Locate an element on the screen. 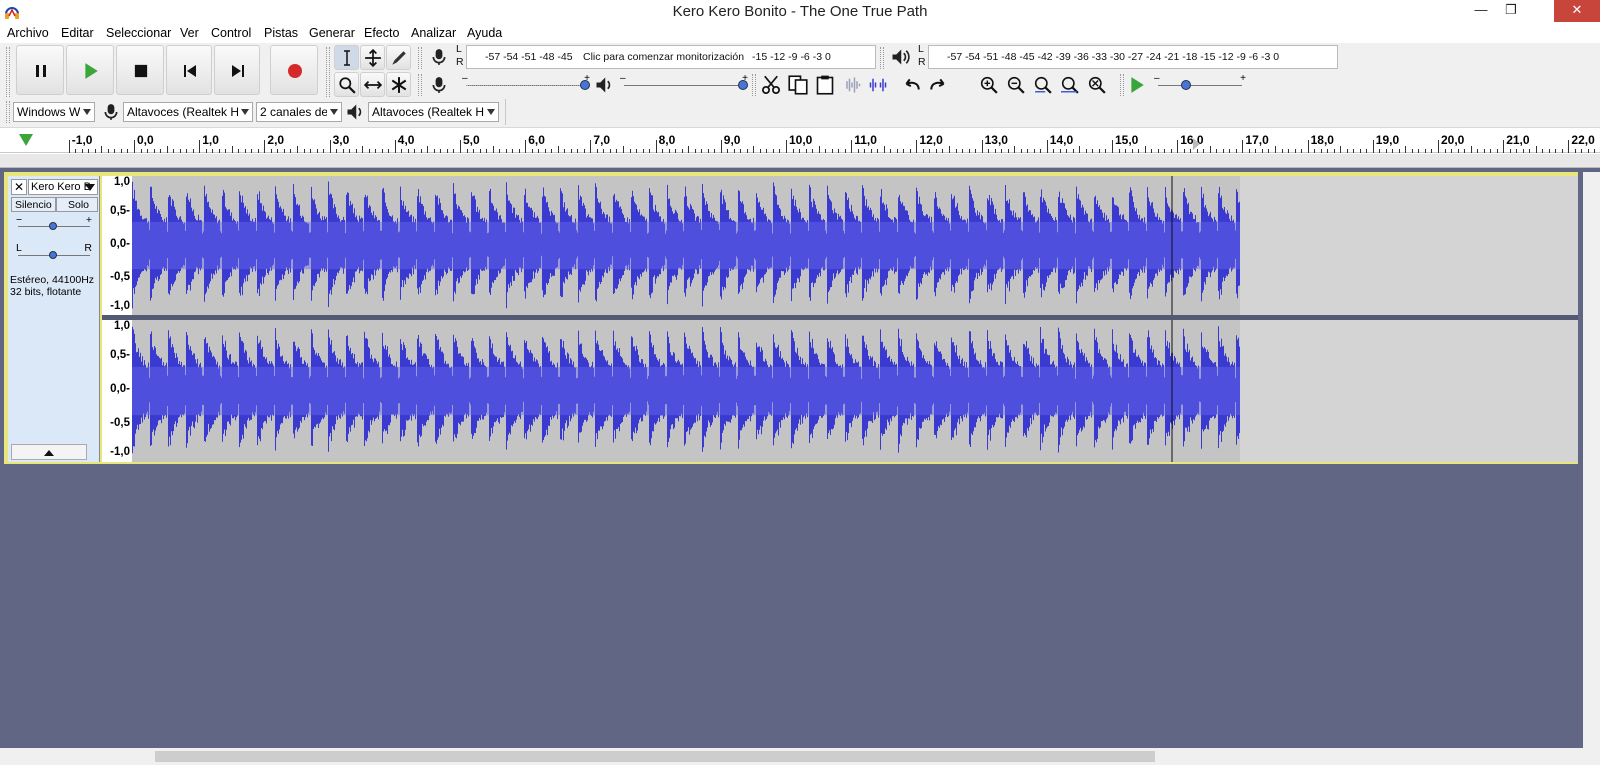 This screenshot has width=1600, height=765. menu-efecto: Efecto is located at coordinates (381, 33).